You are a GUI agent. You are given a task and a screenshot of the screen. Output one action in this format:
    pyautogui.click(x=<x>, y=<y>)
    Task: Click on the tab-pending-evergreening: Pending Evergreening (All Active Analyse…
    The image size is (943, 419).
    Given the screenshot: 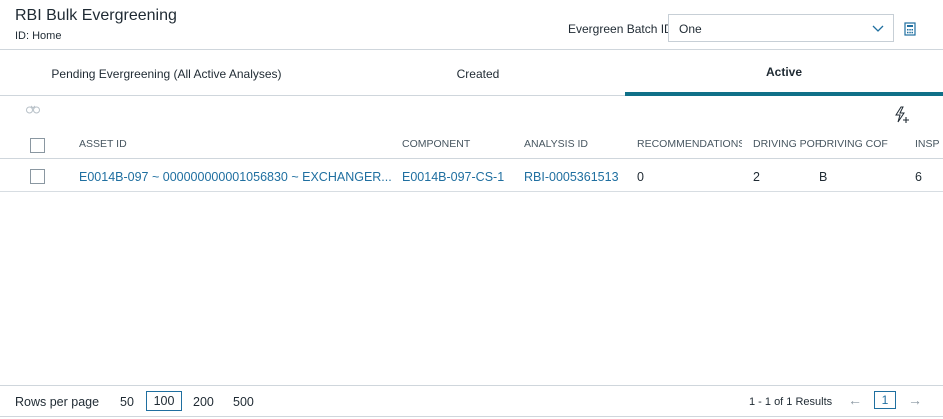 What is the action you would take?
    pyautogui.click(x=166, y=74)
    